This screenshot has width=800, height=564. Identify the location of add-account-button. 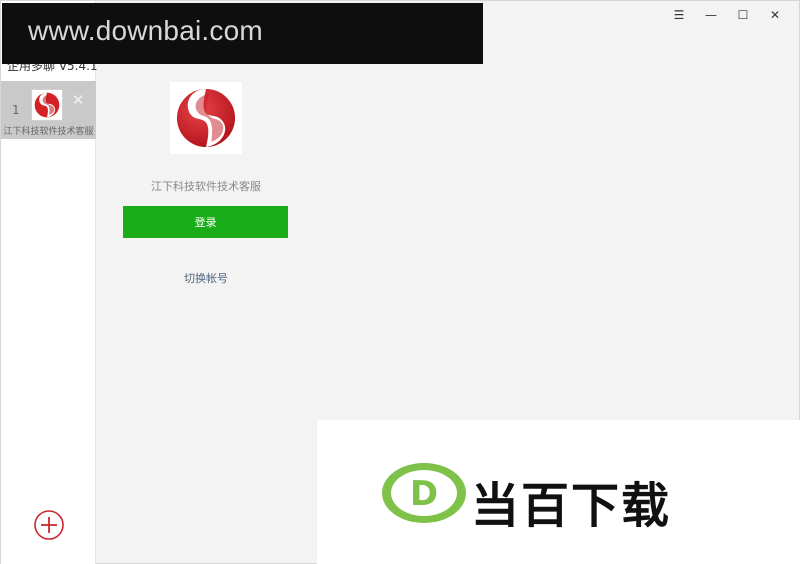
(49, 525).